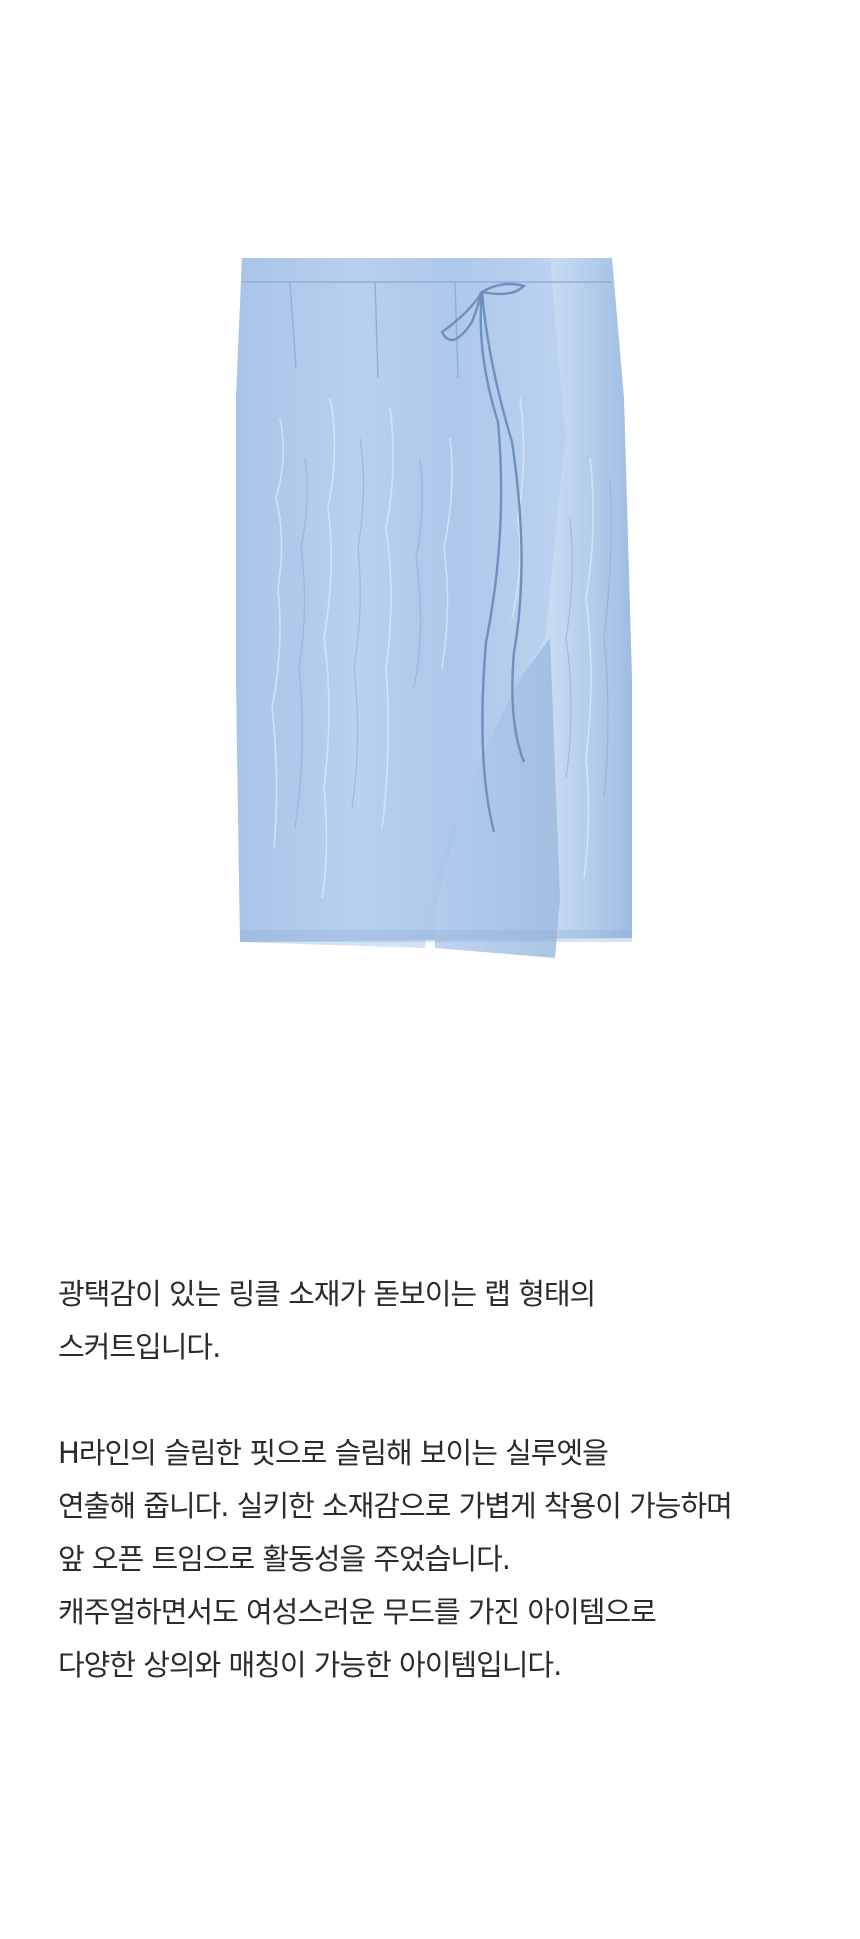  I want to click on description-line: 캐주얼하면서도 여성스러운 무드를 가진 아이템으로, so click(357, 1612).